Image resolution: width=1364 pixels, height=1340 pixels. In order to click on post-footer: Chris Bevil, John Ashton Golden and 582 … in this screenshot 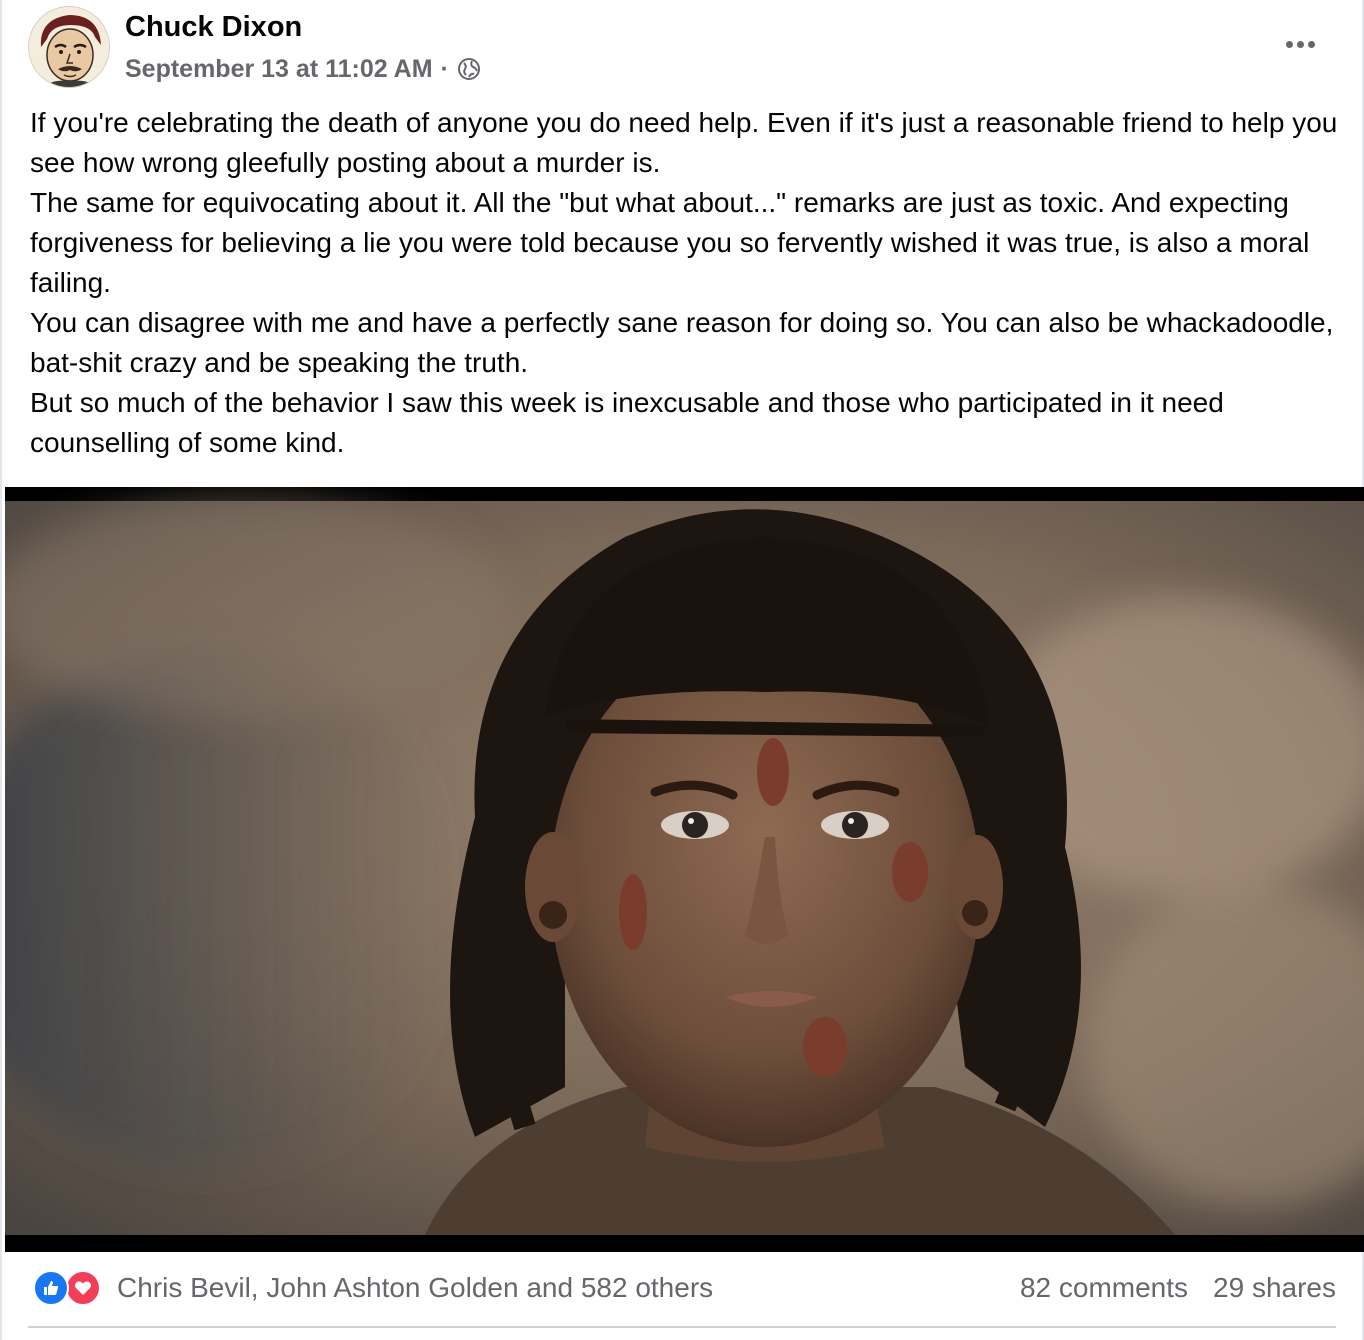, I will do `click(682, 1290)`.